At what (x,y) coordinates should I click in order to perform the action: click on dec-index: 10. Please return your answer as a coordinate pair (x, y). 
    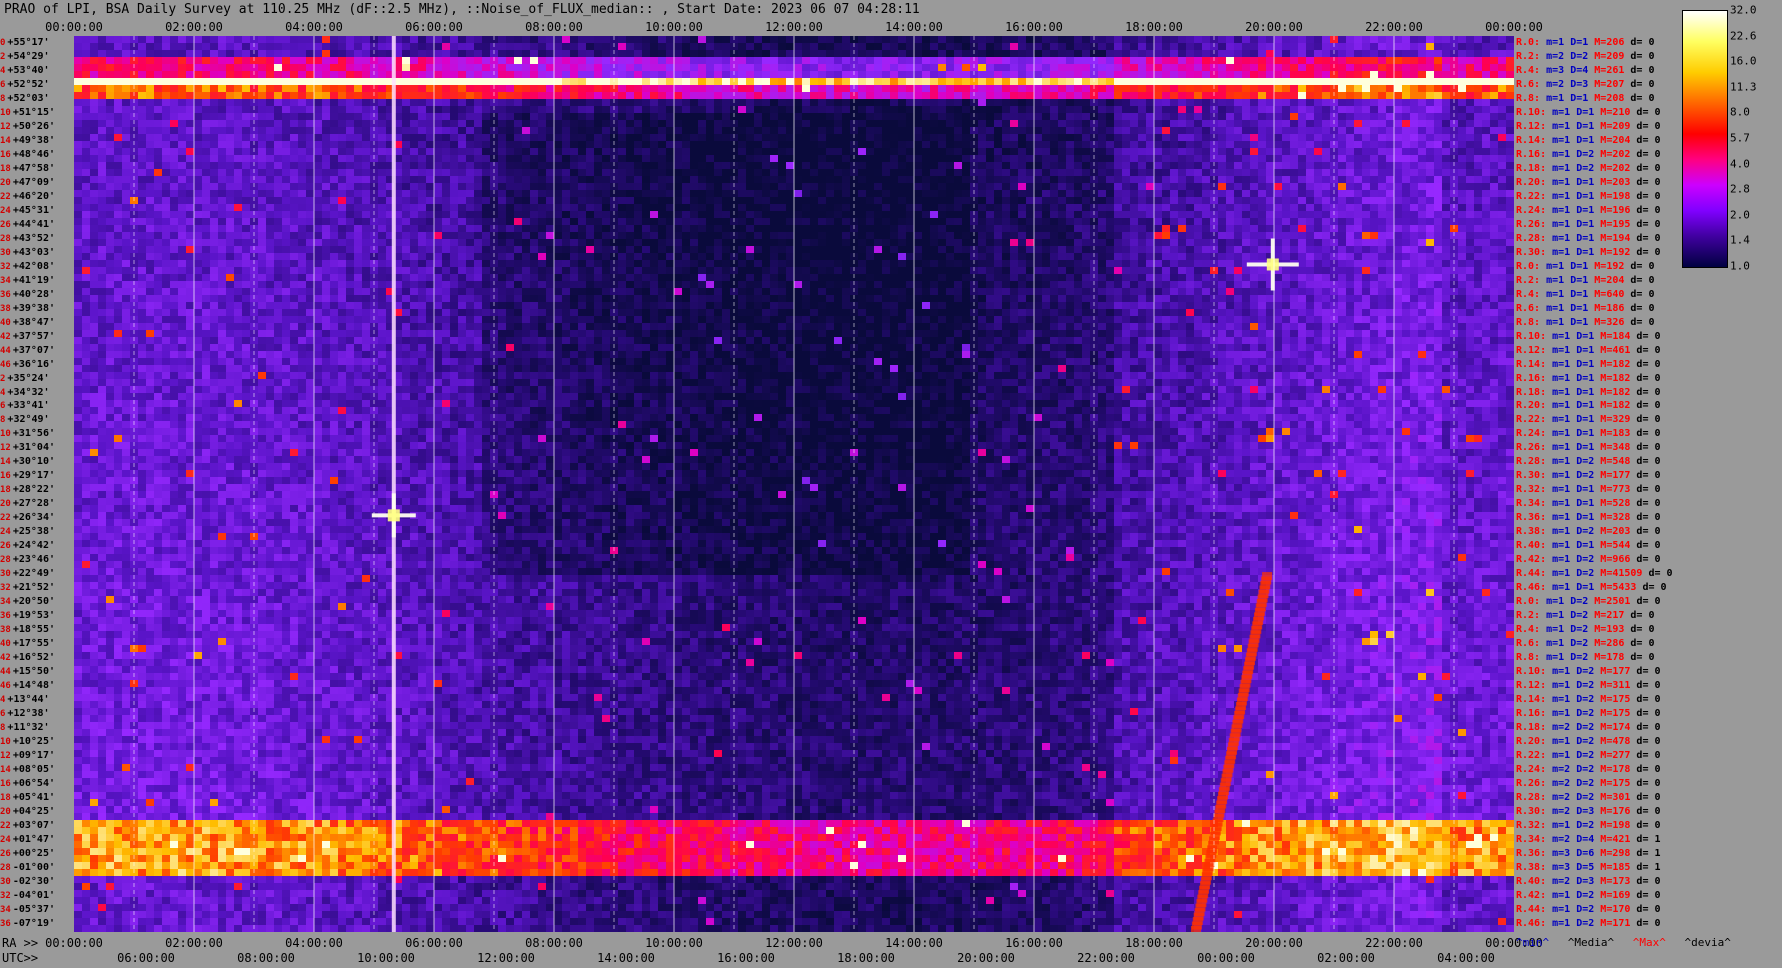
    Looking at the image, I should click on (5, 113).